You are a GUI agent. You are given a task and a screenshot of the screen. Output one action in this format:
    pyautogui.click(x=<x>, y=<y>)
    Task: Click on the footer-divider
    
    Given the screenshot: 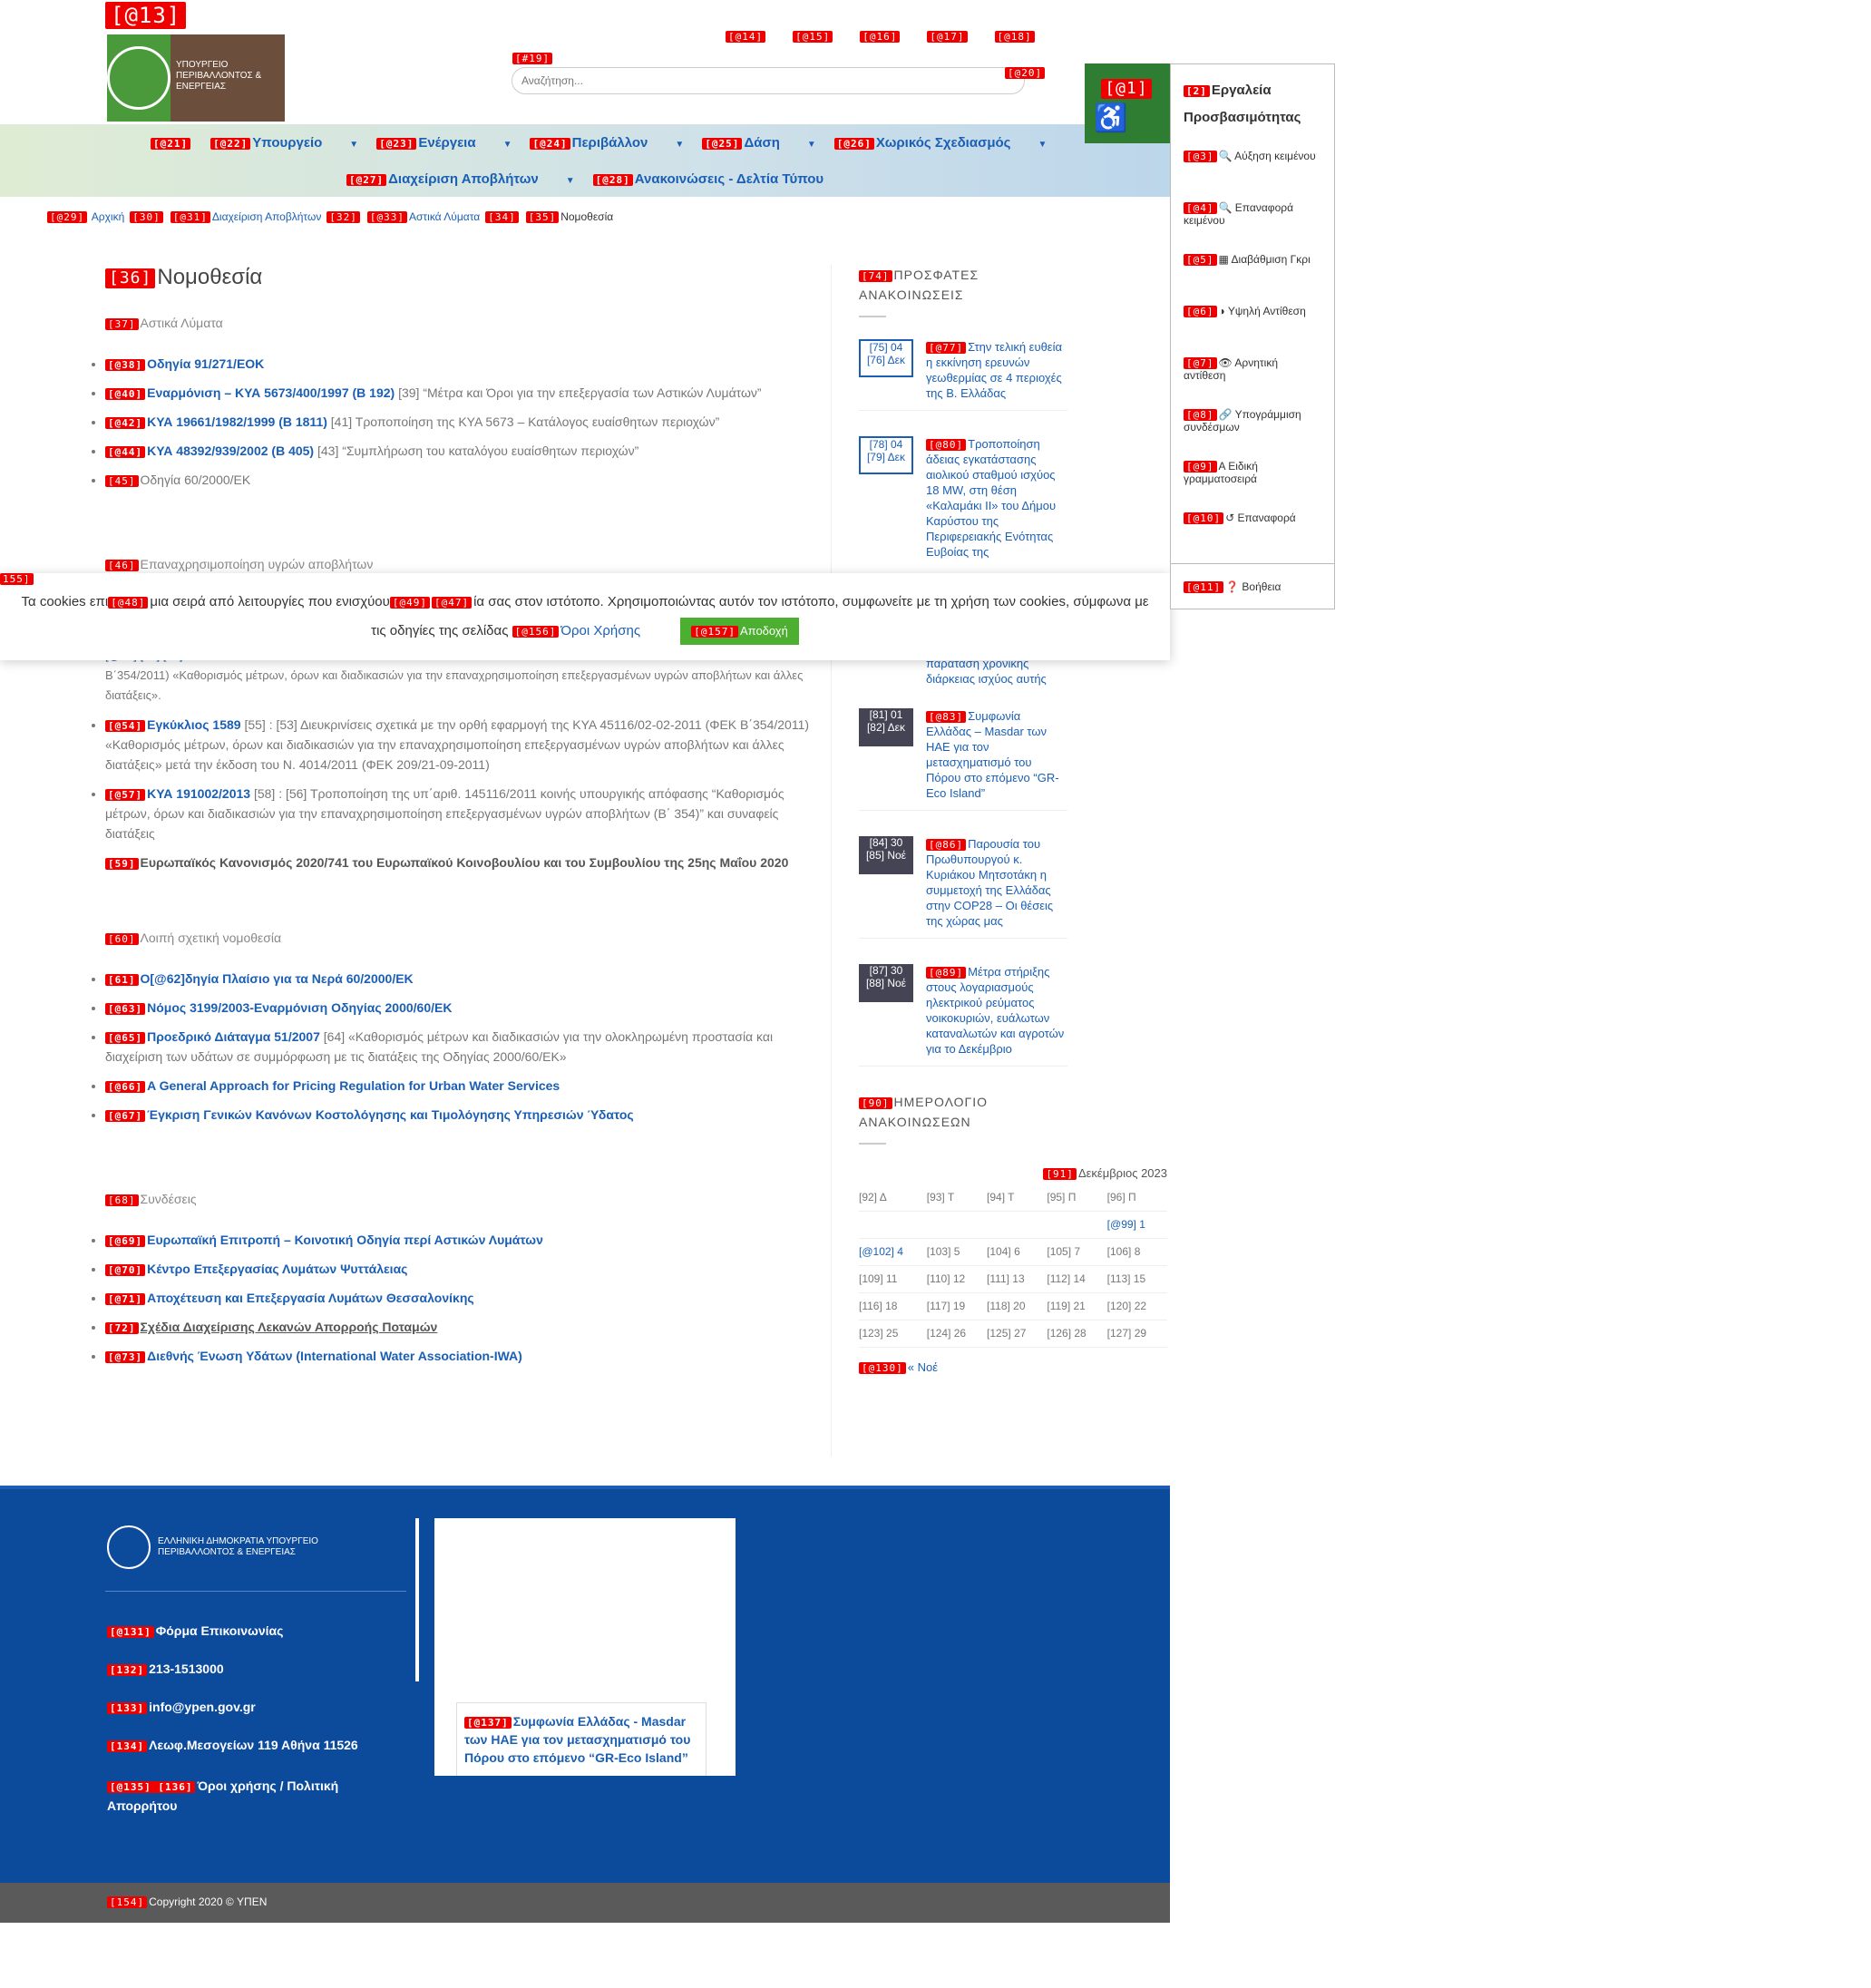 What is the action you would take?
    pyautogui.click(x=417, y=1599)
    